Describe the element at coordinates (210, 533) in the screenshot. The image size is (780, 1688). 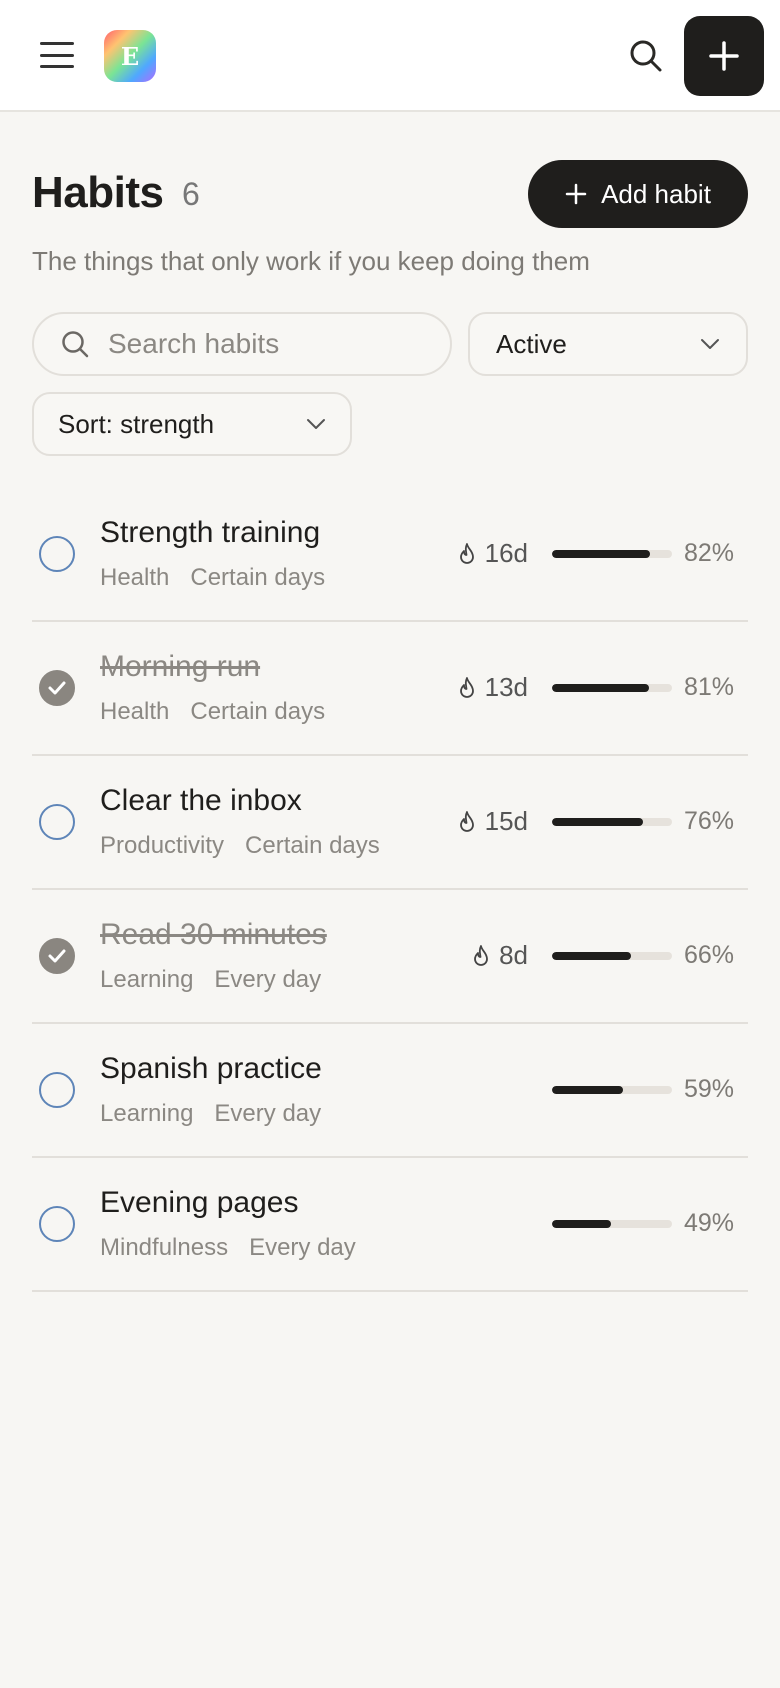
I see `habit-name: Strength training` at that location.